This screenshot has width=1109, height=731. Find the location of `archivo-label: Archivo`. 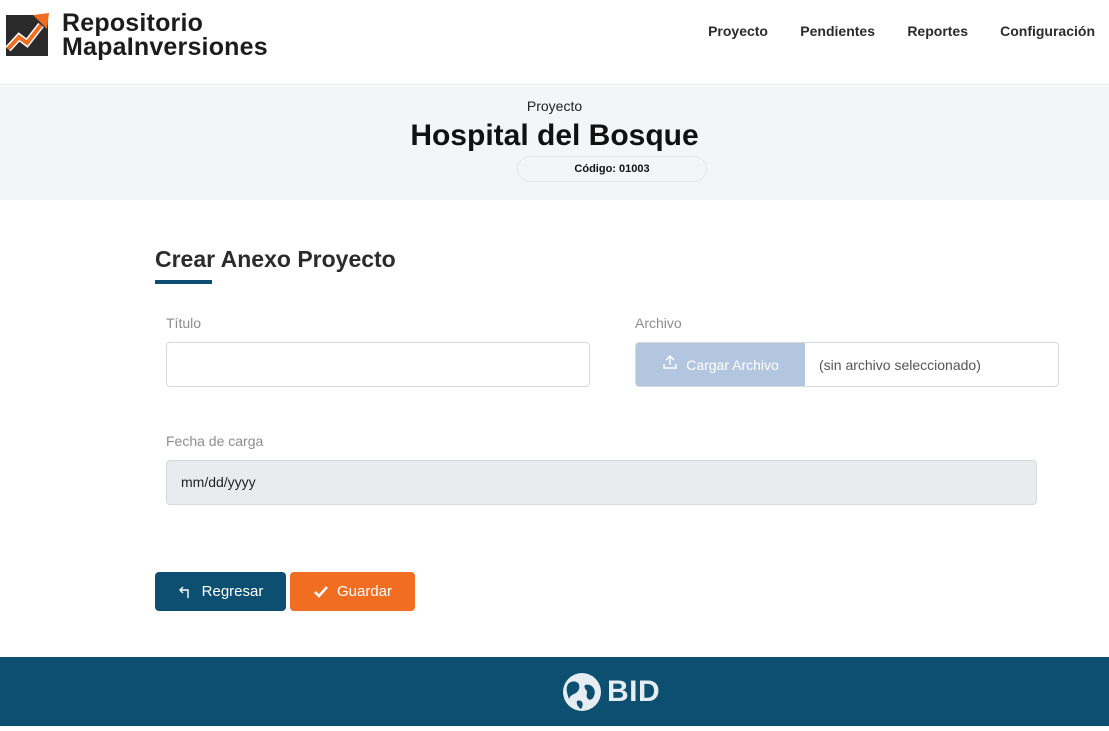

archivo-label: Archivo is located at coordinates (658, 323).